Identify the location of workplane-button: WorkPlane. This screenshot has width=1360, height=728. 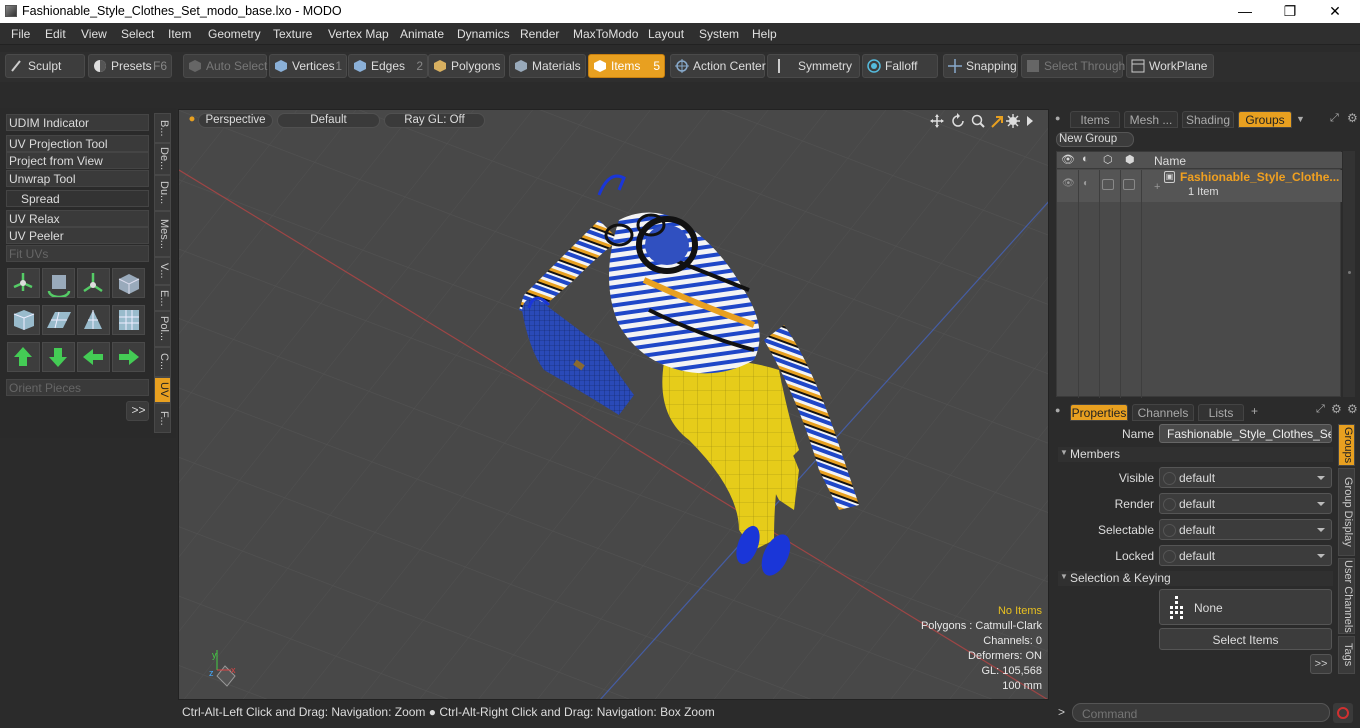
(1170, 66).